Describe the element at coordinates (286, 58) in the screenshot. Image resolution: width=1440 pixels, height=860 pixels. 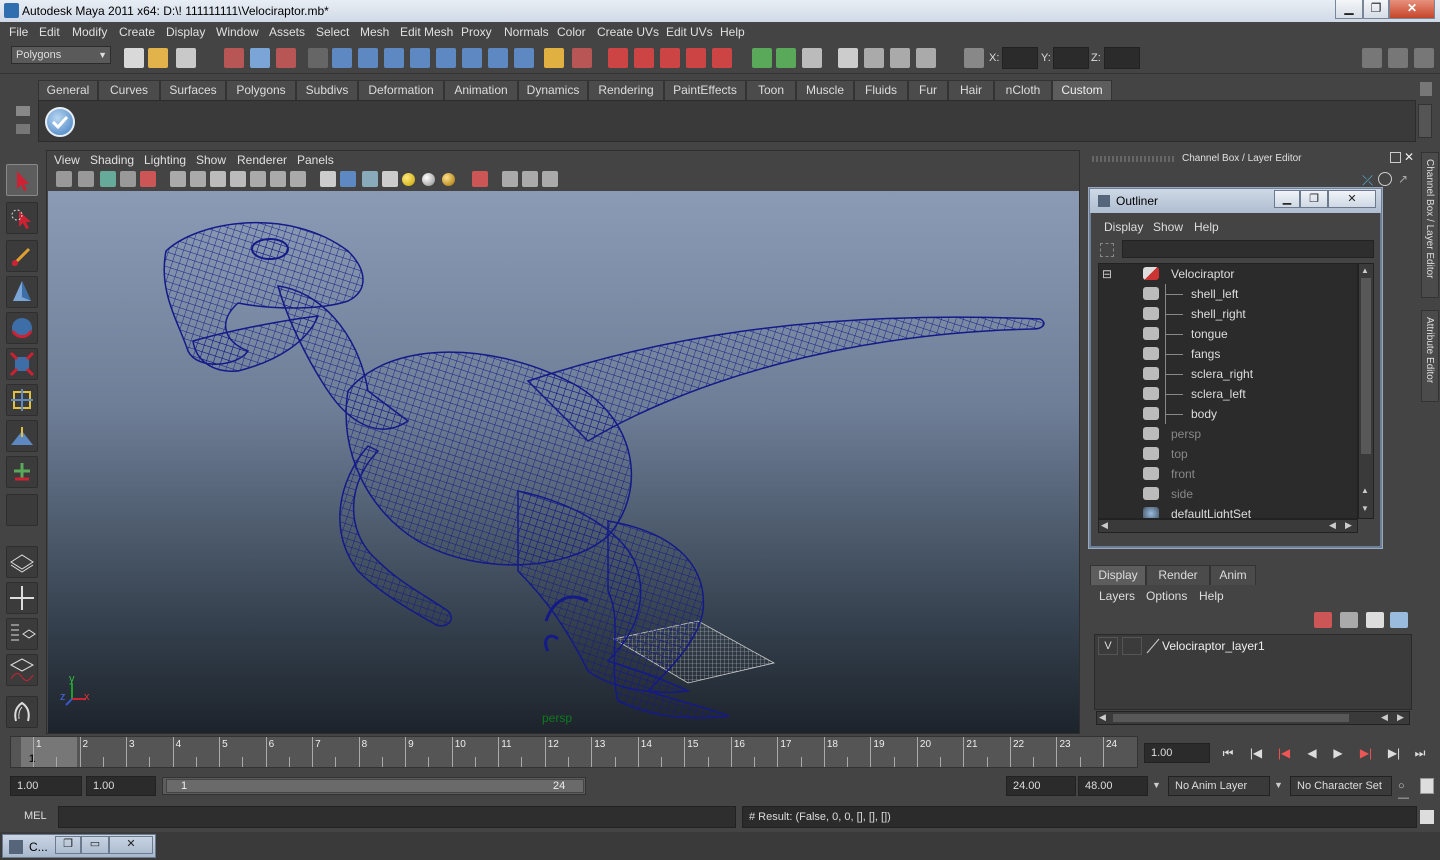
I see `select-component-icon` at that location.